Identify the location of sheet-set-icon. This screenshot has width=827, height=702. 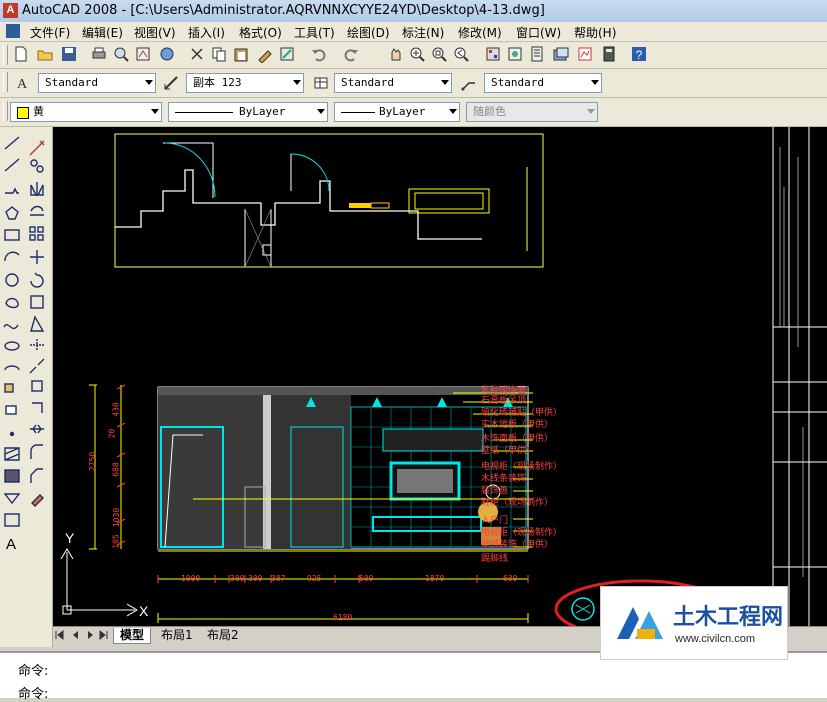
(561, 54).